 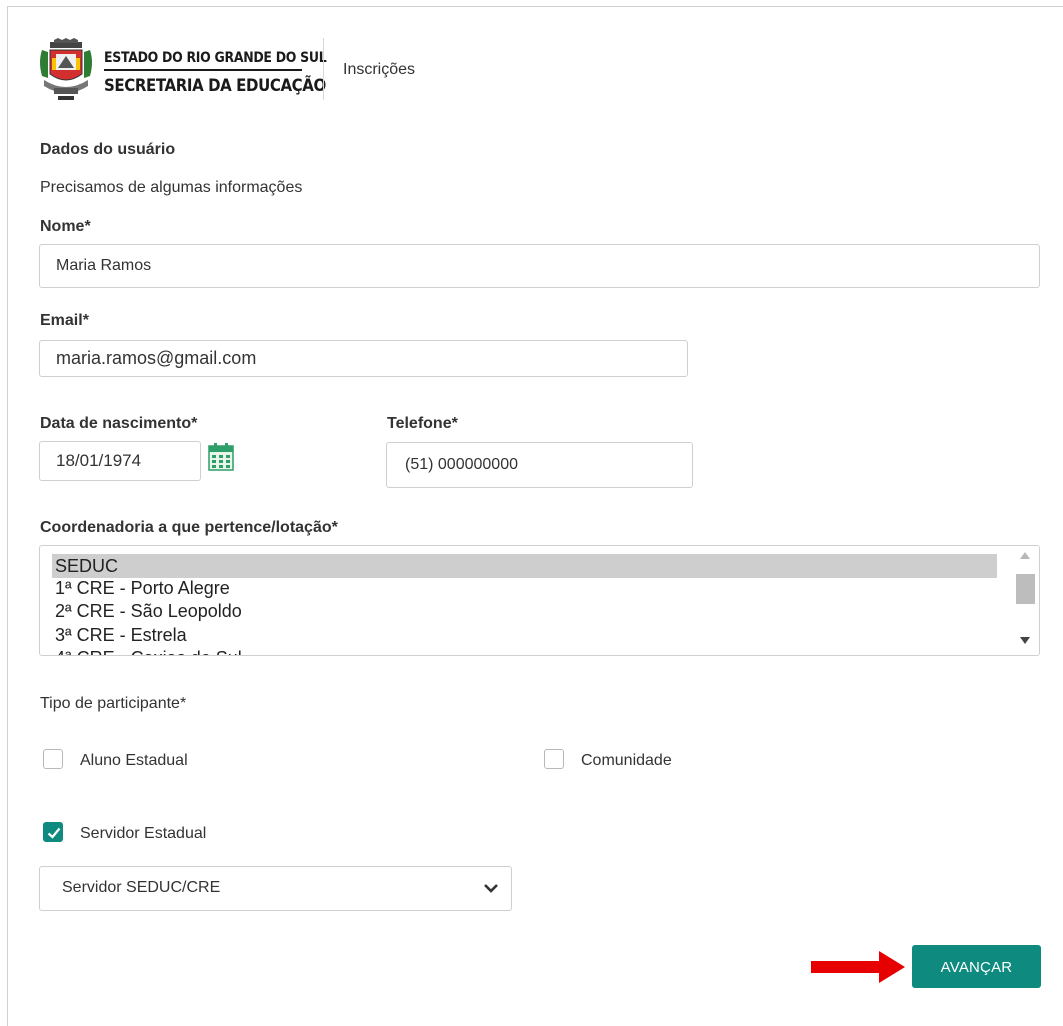 What do you see at coordinates (323, 69) in the screenshot?
I see `header-divider` at bounding box center [323, 69].